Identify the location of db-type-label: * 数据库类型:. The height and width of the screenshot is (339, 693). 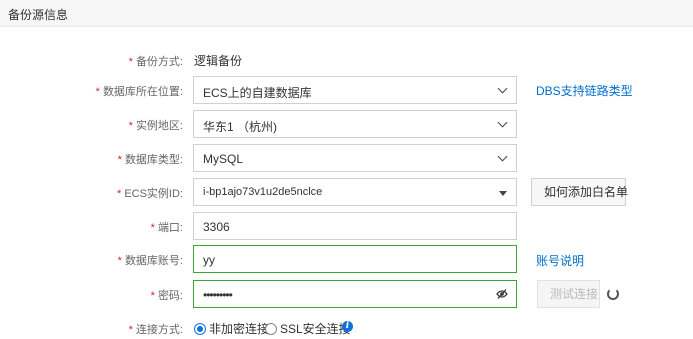
(150, 160).